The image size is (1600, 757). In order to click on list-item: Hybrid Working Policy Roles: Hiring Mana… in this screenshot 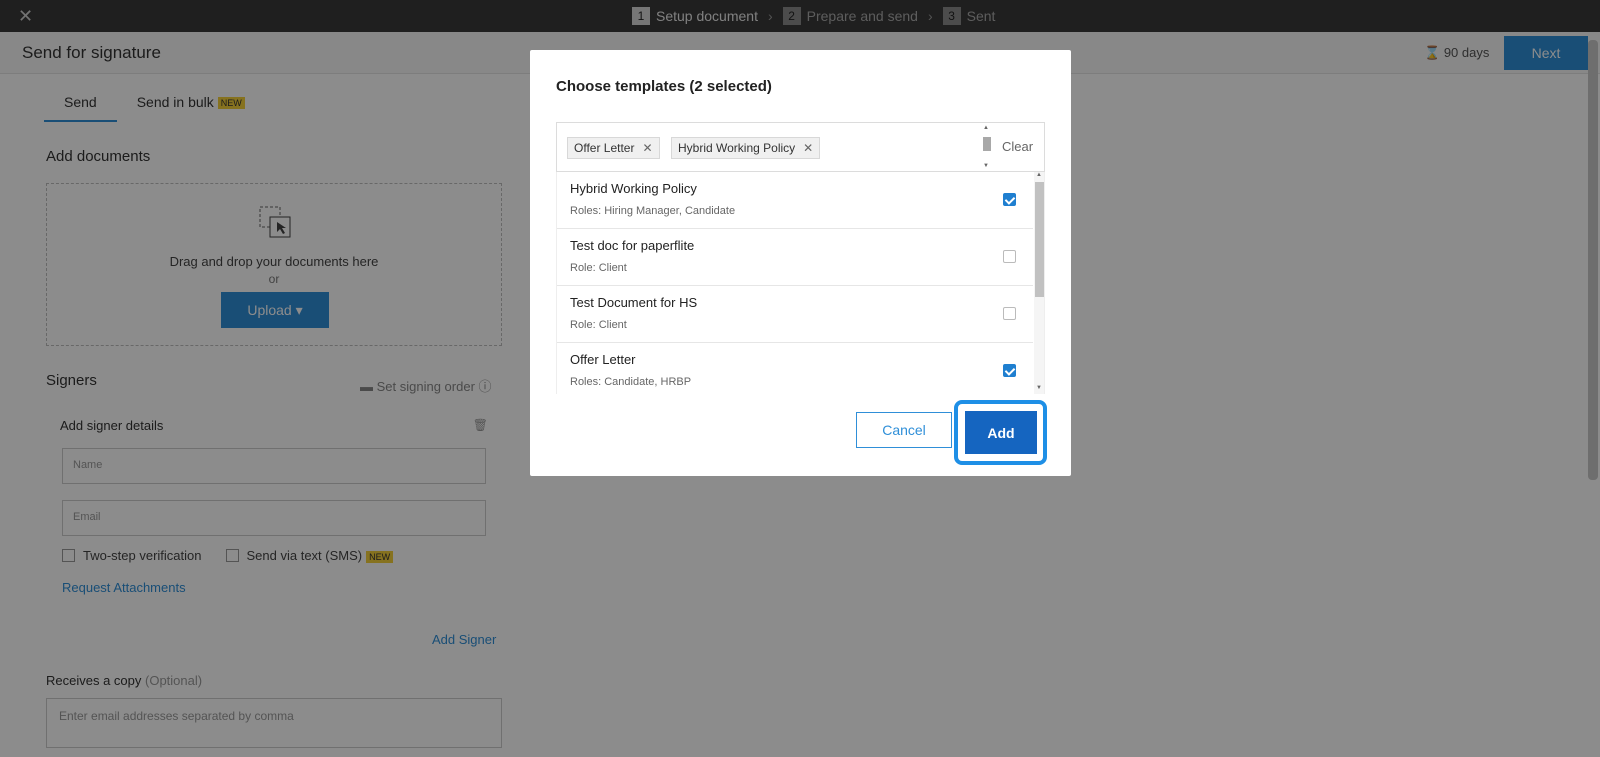, I will do `click(795, 200)`.